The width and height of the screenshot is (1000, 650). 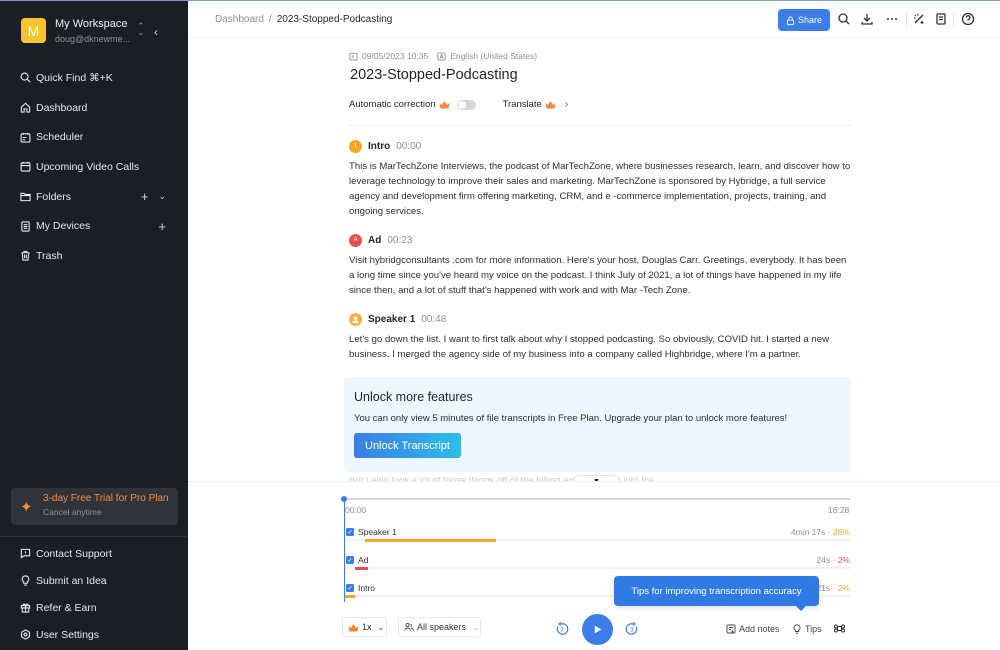 I want to click on rewind-3s-icon: 3, so click(x=562, y=629).